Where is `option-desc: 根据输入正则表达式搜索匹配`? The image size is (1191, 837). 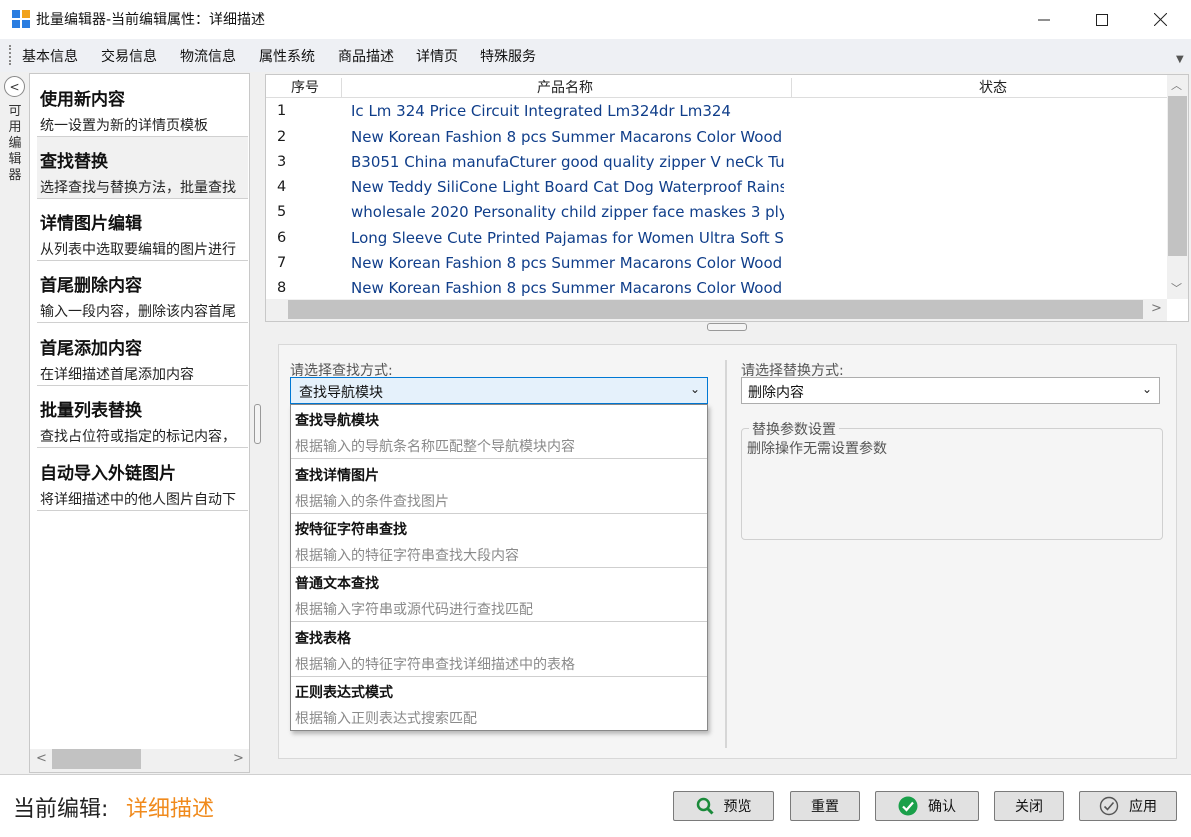
option-desc: 根据输入正则表达式搜索匹配 is located at coordinates (386, 719).